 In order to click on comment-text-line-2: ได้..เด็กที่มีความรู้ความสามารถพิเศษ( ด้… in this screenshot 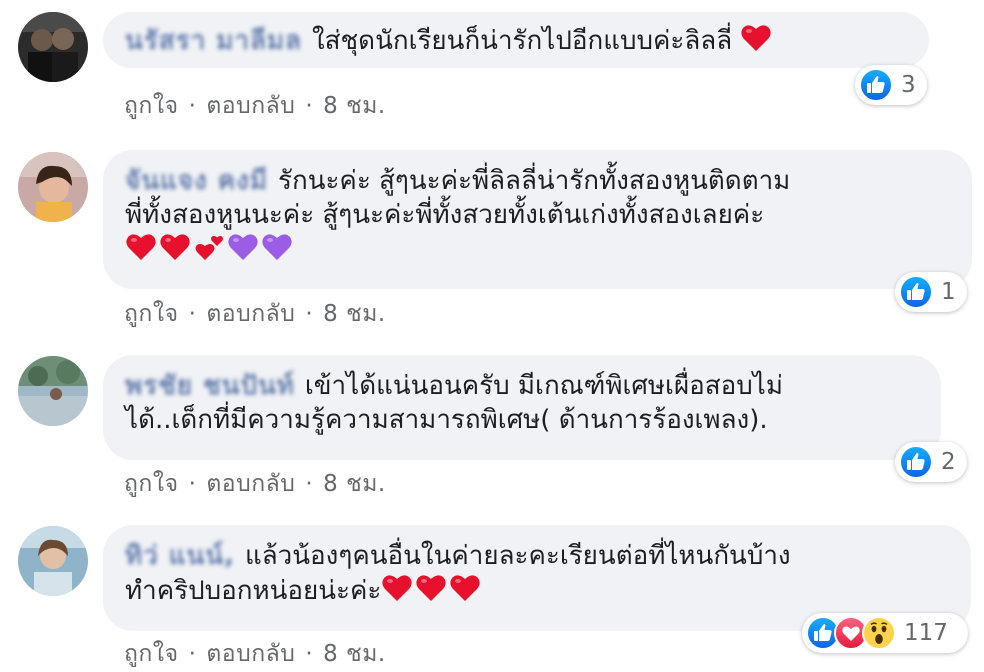, I will do `click(446, 420)`.